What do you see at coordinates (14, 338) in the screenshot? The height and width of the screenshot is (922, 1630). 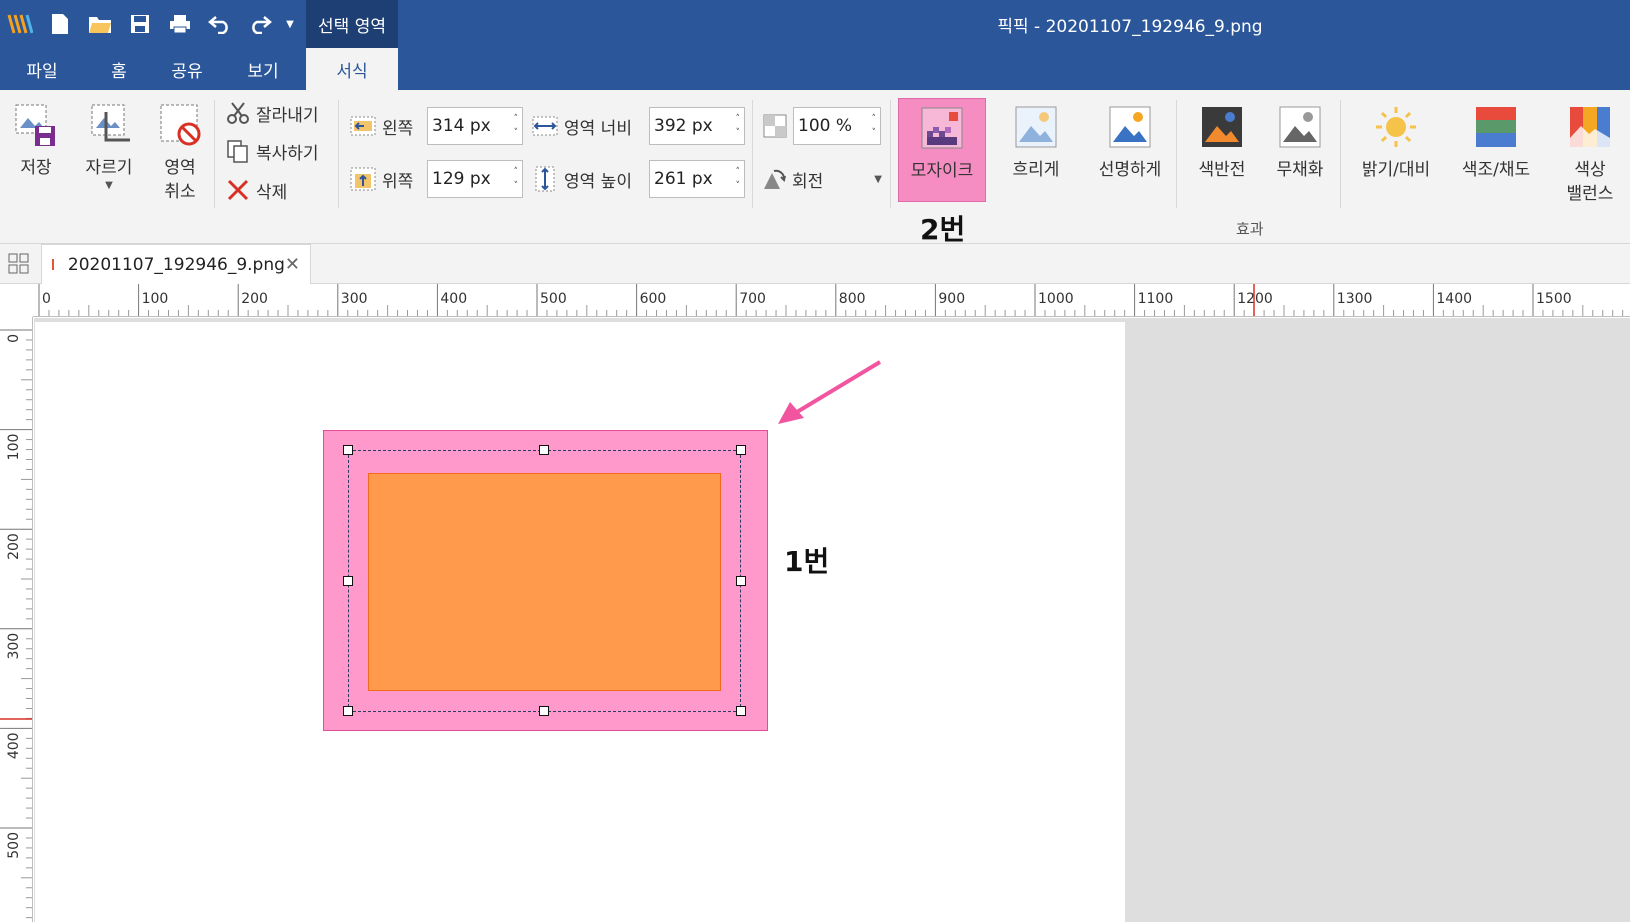 I see `ruler-v-label: 0` at bounding box center [14, 338].